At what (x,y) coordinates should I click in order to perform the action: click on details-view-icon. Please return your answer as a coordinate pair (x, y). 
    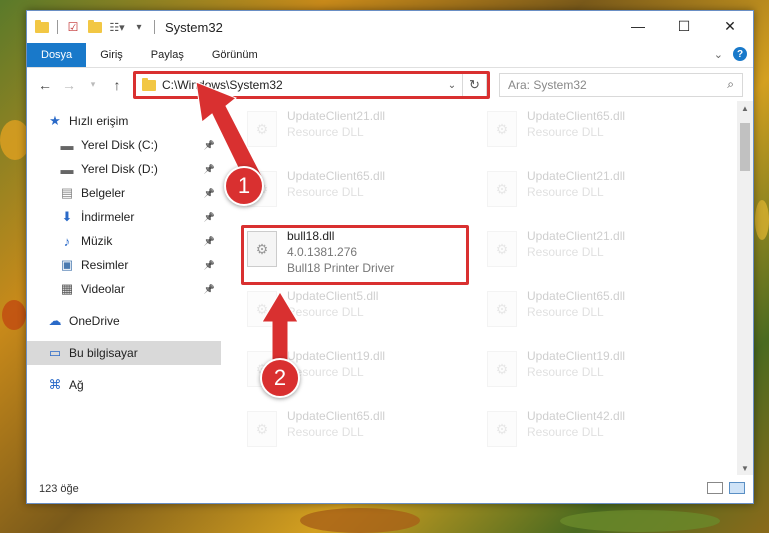
    Looking at the image, I should click on (715, 488).